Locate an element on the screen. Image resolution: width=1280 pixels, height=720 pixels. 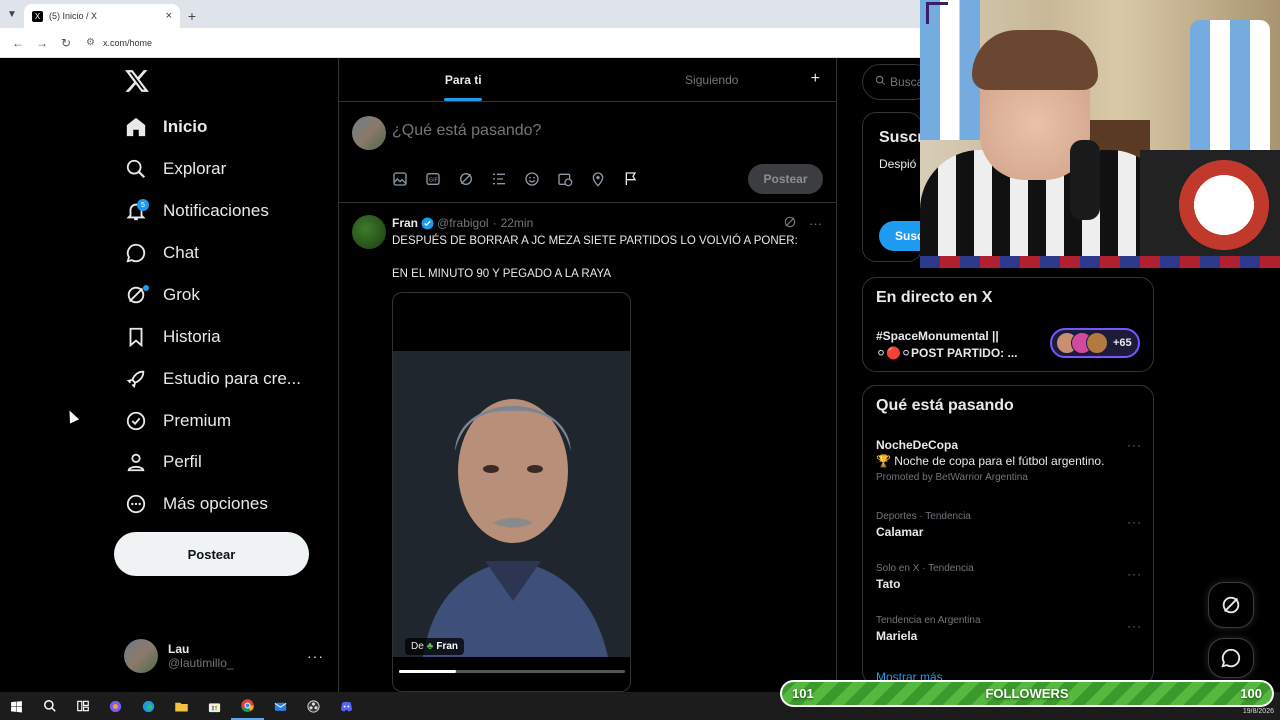
schedule-icon is located at coordinates (573, 179).